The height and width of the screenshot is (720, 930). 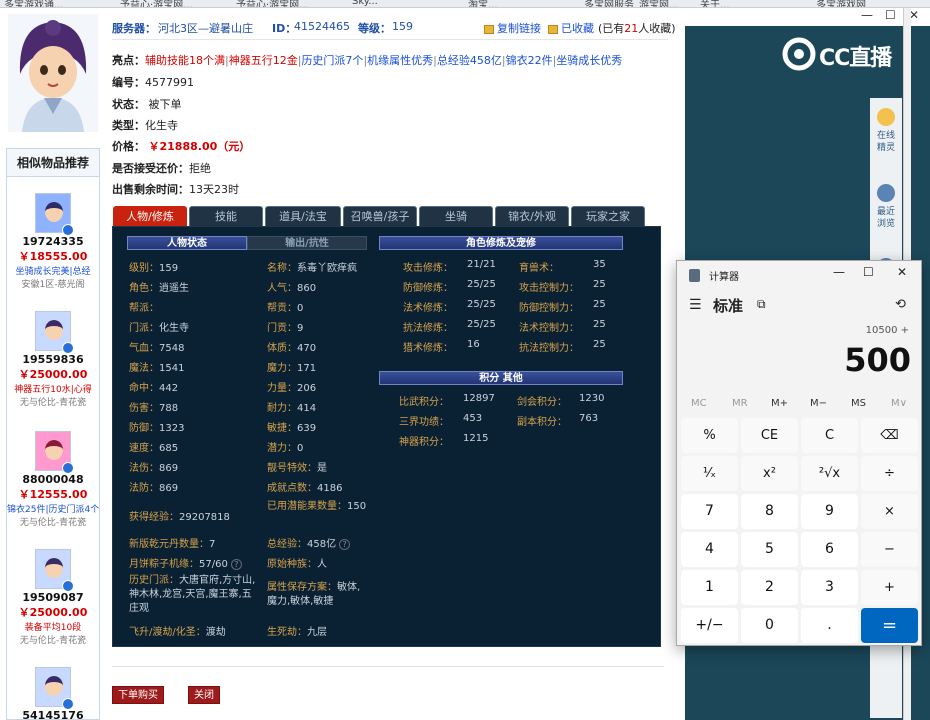 What do you see at coordinates (769, 549) in the screenshot?
I see `calc-key: 5` at bounding box center [769, 549].